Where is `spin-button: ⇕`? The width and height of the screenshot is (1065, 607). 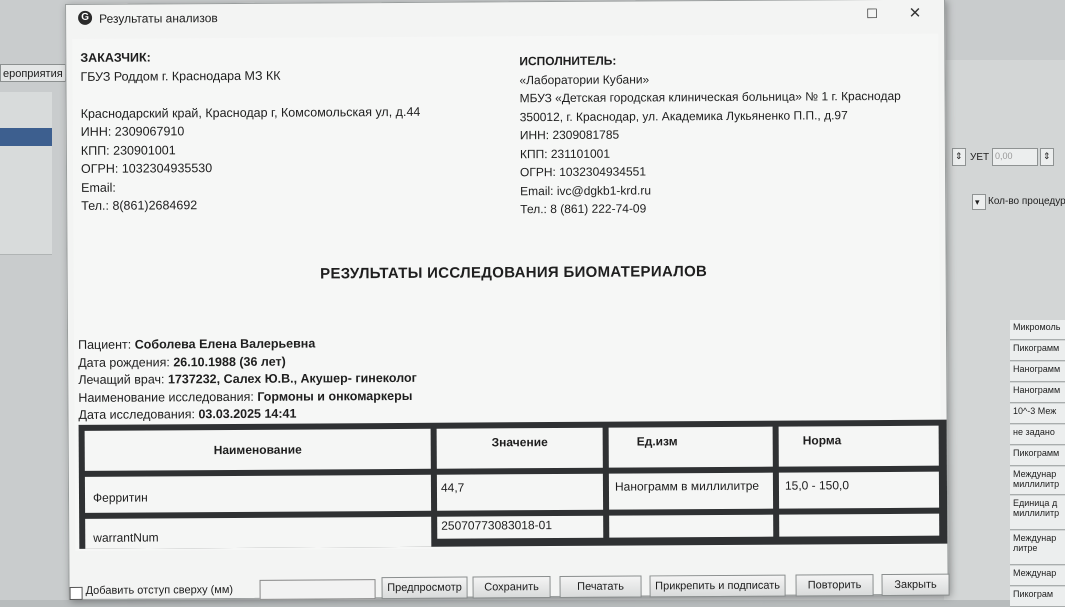
spin-button: ⇕ is located at coordinates (959, 157).